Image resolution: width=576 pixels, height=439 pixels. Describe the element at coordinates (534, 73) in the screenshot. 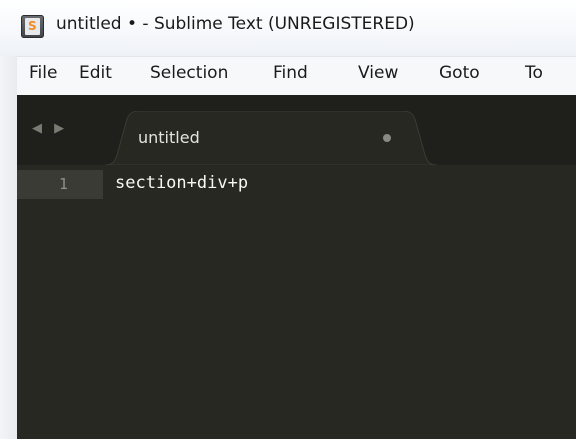

I see `menu-tools: To` at that location.